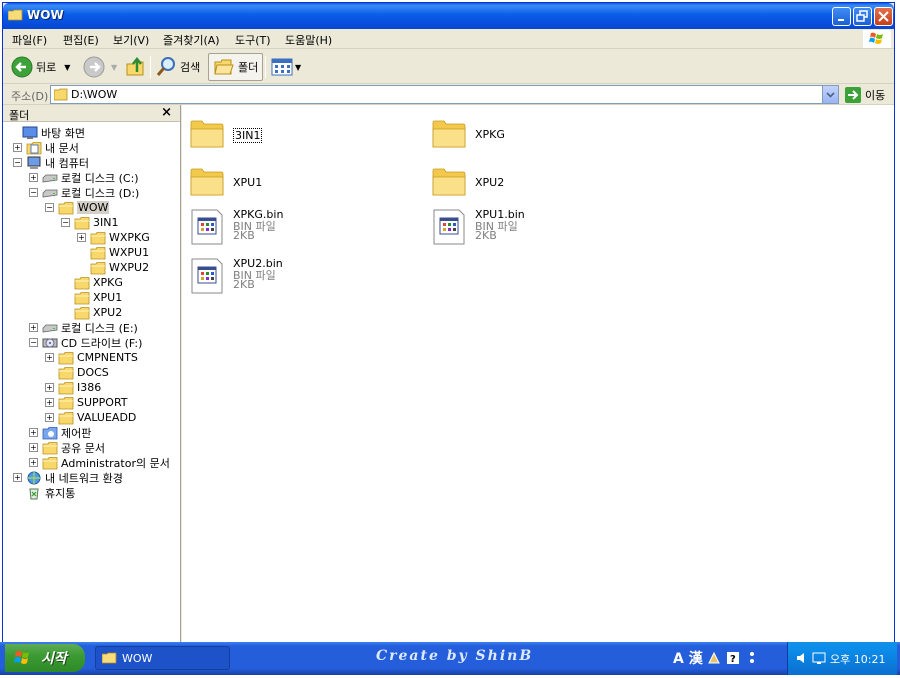  I want to click on close-button, so click(883, 16).